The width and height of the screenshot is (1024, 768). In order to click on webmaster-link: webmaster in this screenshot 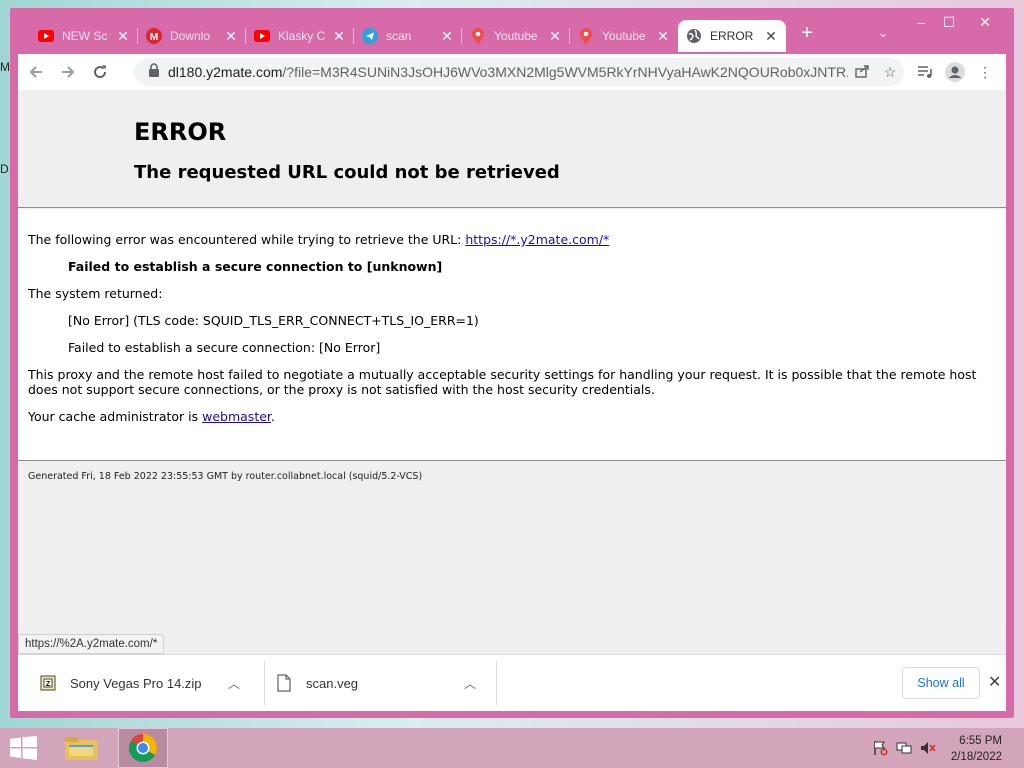, I will do `click(236, 416)`.